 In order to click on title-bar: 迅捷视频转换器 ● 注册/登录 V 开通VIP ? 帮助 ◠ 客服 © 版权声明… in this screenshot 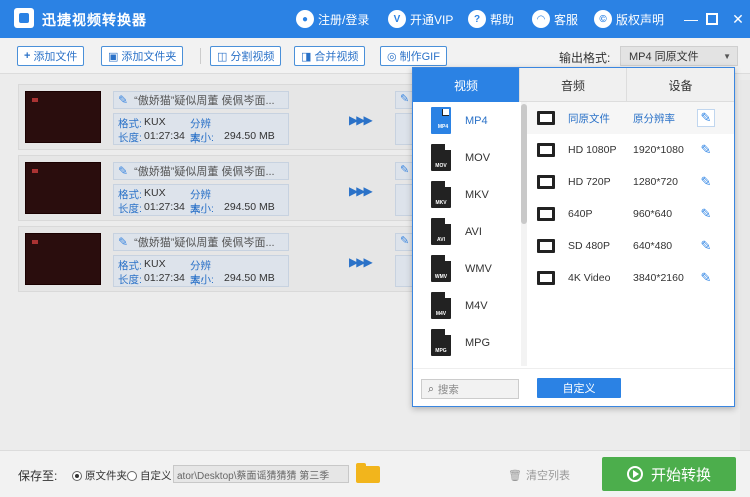, I will do `click(375, 19)`.